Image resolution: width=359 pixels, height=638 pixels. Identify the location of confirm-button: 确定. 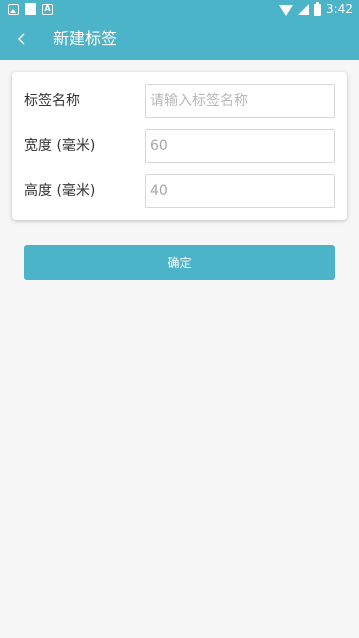
(179, 262).